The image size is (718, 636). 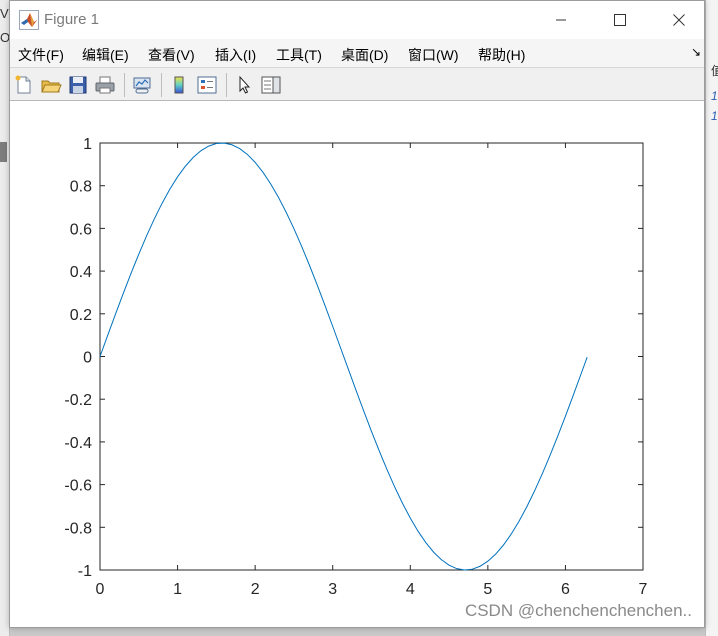 I want to click on insert-legend-icon, so click(x=207, y=85).